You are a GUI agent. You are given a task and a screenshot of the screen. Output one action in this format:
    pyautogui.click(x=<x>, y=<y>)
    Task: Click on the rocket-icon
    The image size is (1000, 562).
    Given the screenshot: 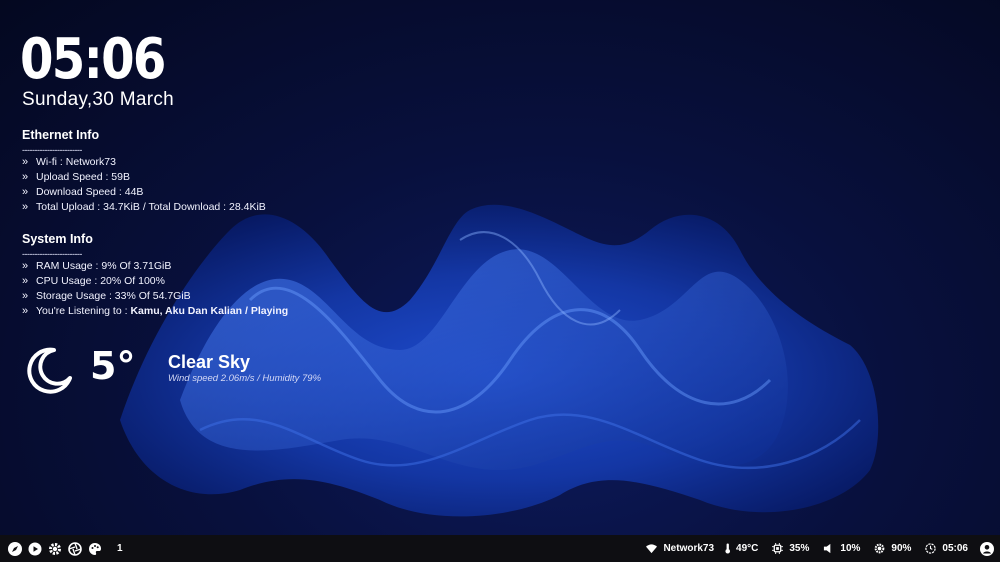 What is the action you would take?
    pyautogui.click(x=15, y=549)
    